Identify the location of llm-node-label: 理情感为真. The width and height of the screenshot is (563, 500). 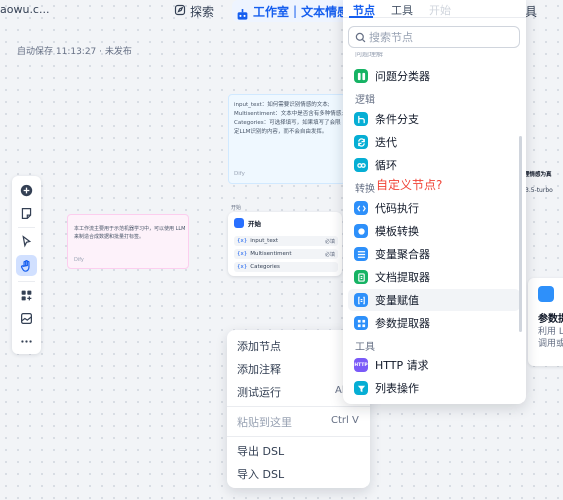
(538, 175).